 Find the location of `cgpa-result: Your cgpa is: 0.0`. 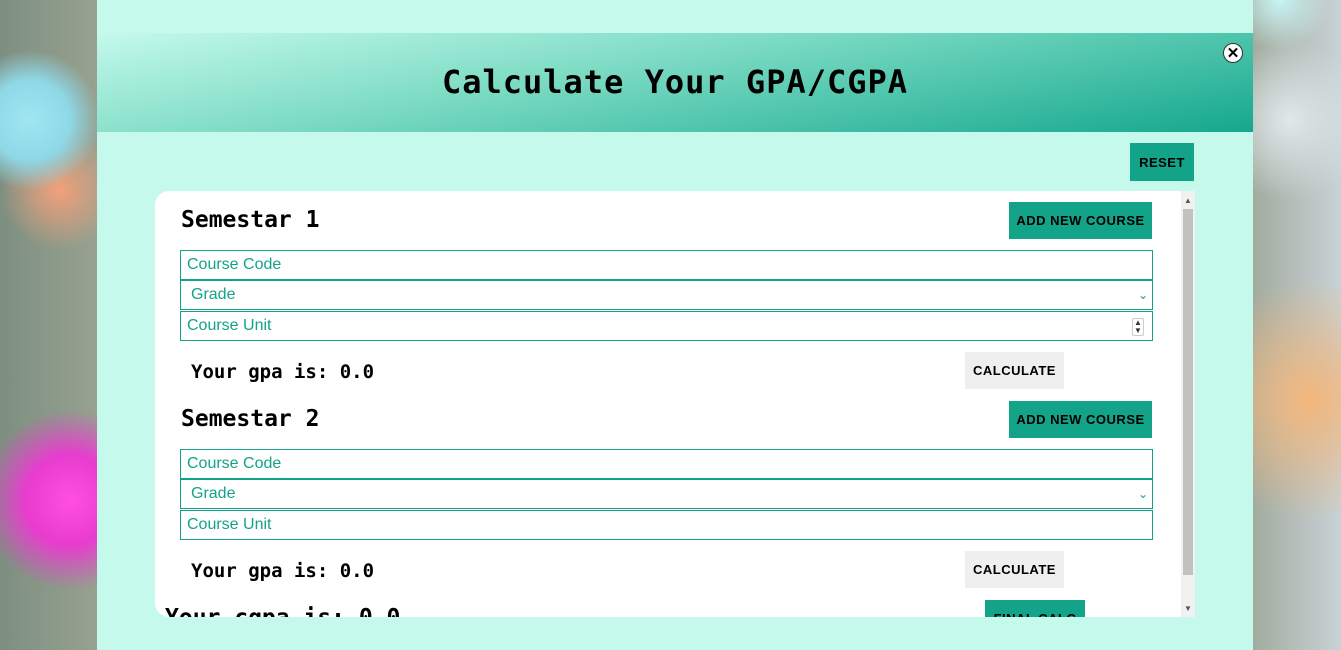

cgpa-result: Your cgpa is: 0.0 is located at coordinates (282, 611).